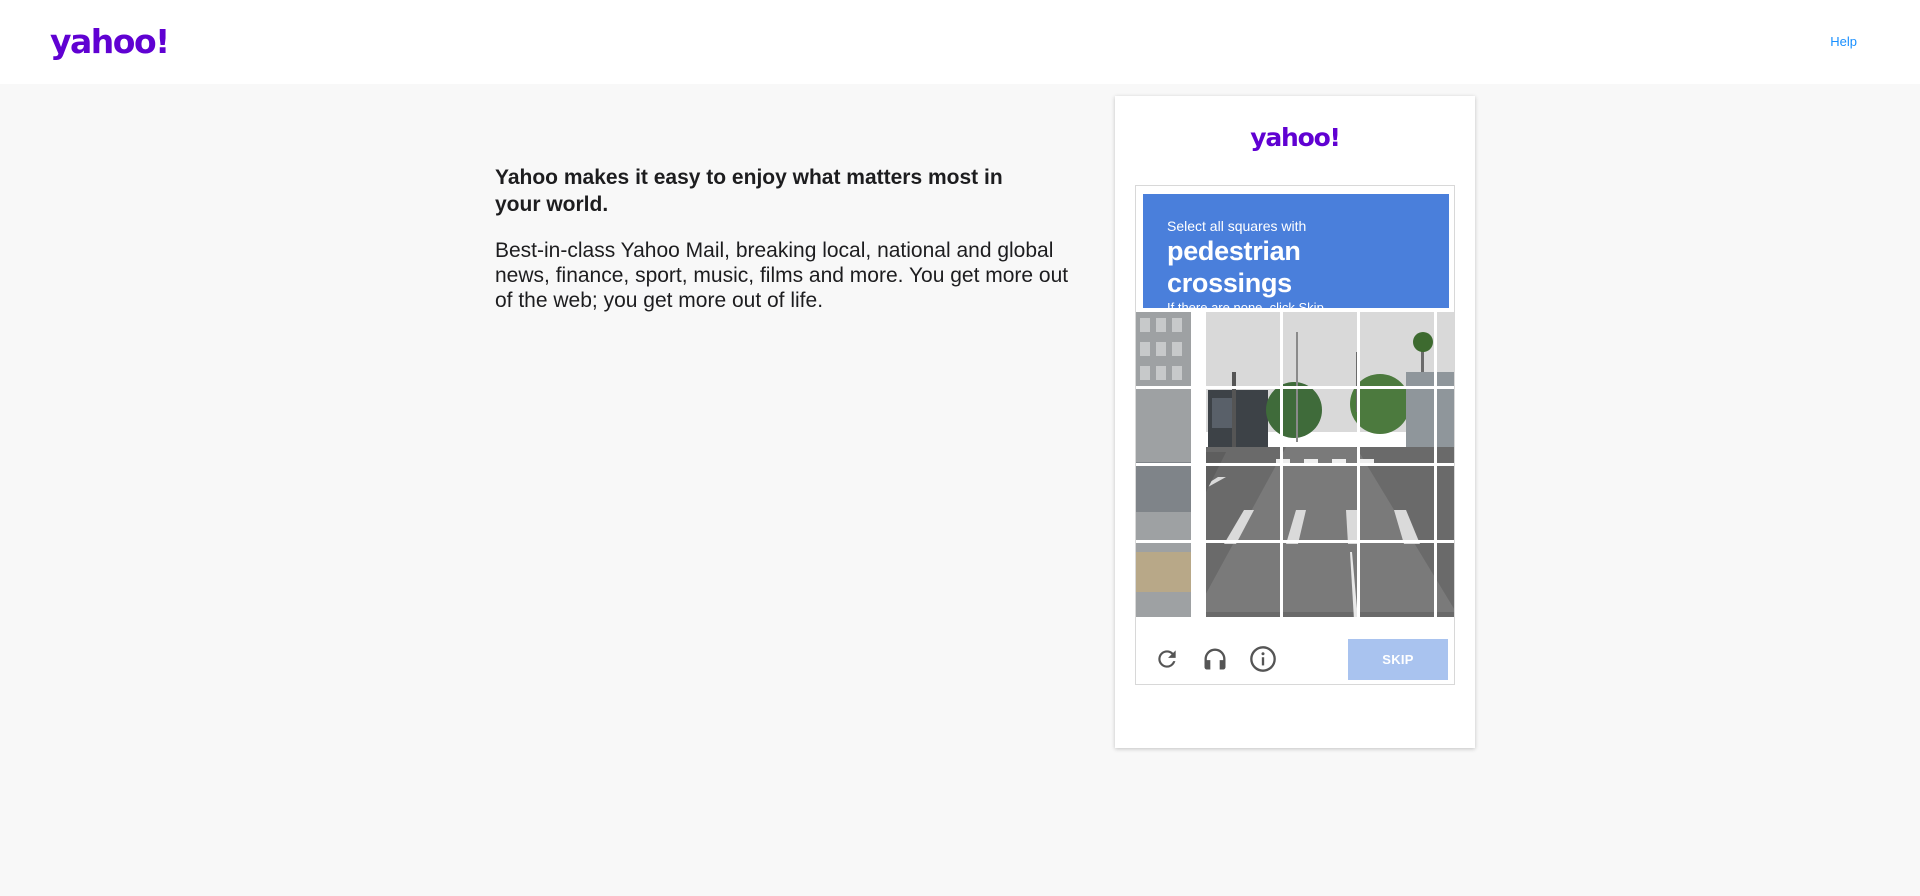  I want to click on top-bar: yahoo! Help, so click(960, 42).